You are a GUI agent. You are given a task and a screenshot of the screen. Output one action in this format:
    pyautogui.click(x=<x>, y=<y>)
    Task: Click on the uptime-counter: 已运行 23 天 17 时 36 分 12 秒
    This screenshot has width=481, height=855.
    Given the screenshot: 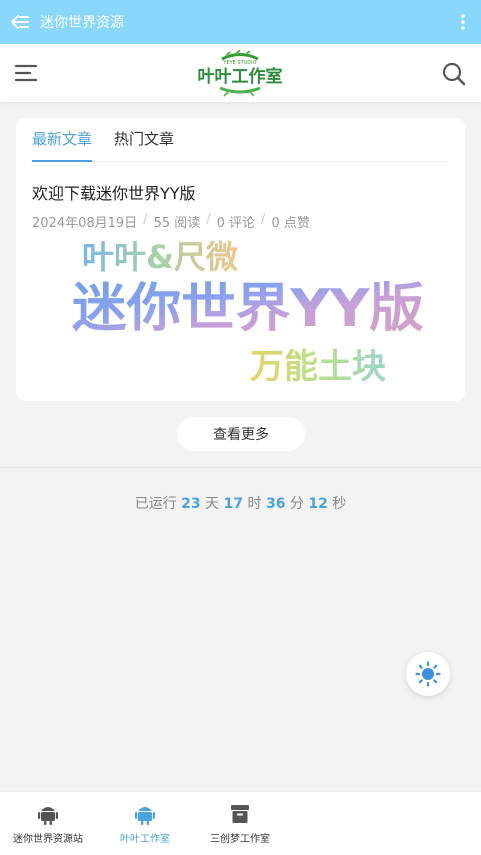 What is the action you would take?
    pyautogui.click(x=240, y=504)
    